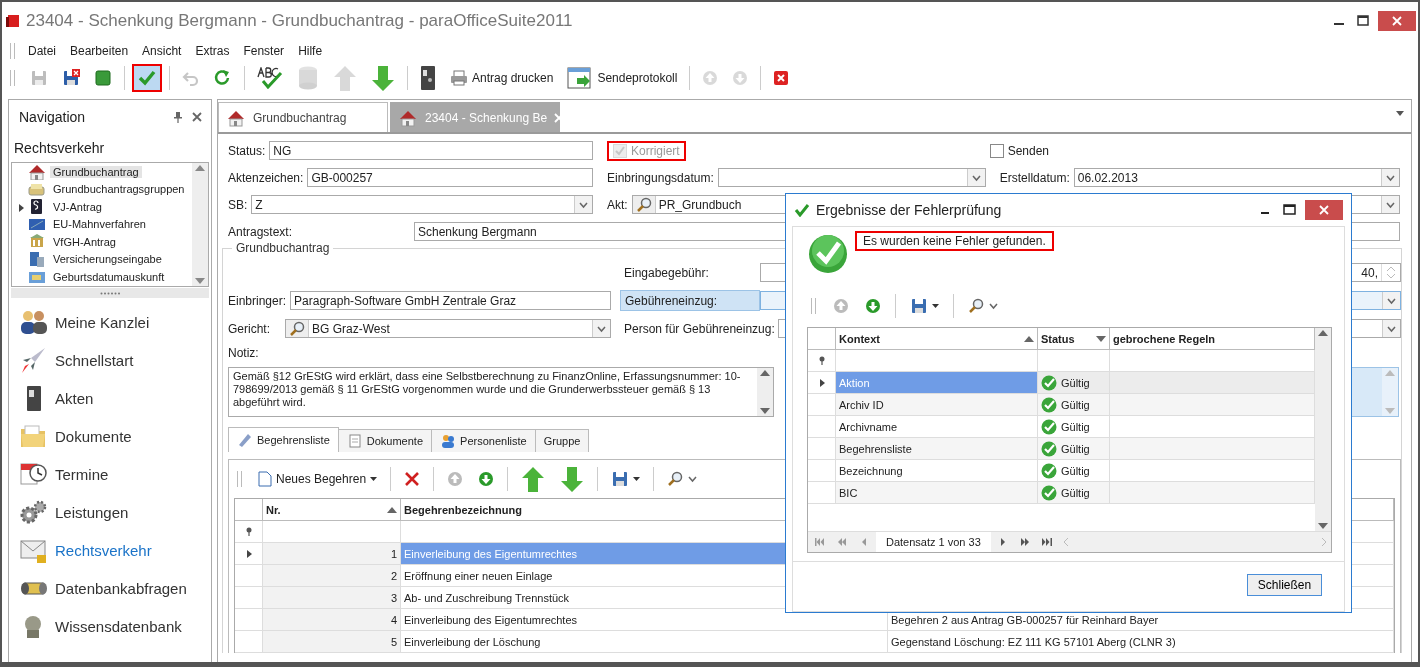 The width and height of the screenshot is (1420, 667). Describe the element at coordinates (245, 440) in the screenshot. I see `pen-icon` at that location.